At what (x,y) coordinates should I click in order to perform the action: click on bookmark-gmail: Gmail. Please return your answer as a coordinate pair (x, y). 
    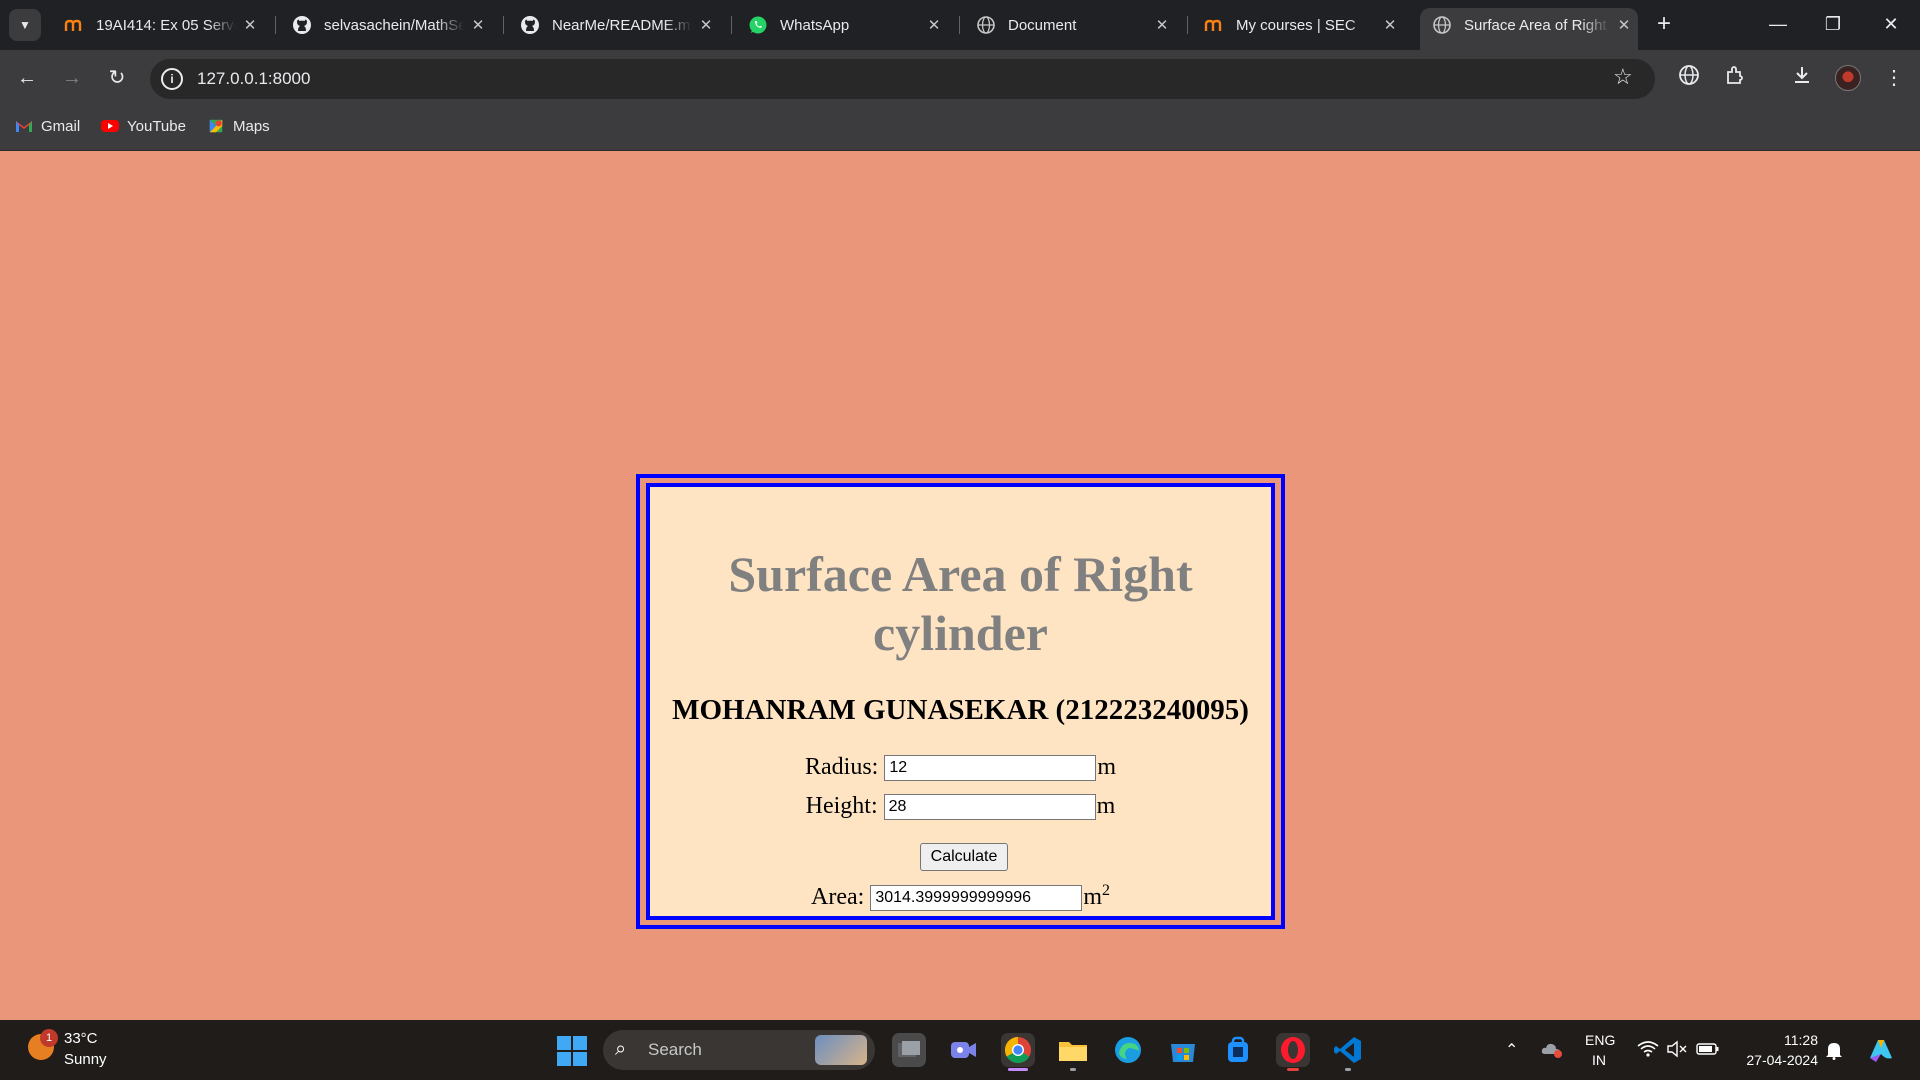
    Looking at the image, I should click on (47, 126).